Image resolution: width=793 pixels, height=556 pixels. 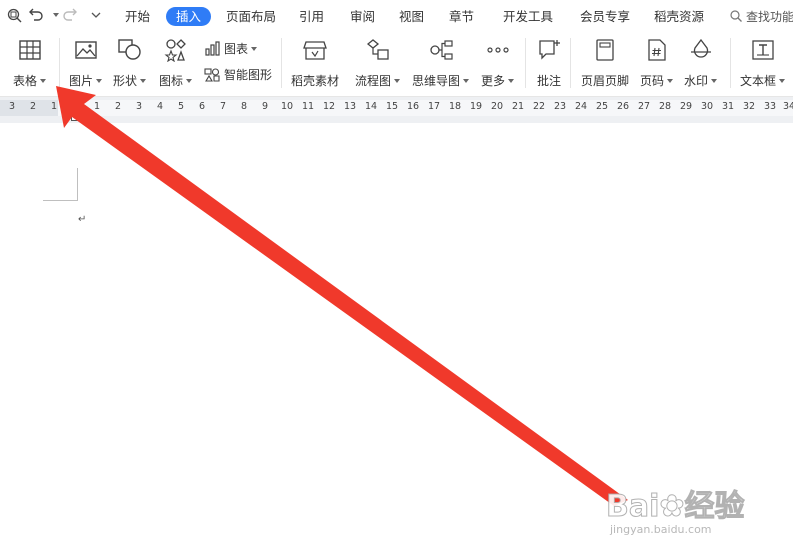 I want to click on ruler-tick: 2, so click(x=33, y=106).